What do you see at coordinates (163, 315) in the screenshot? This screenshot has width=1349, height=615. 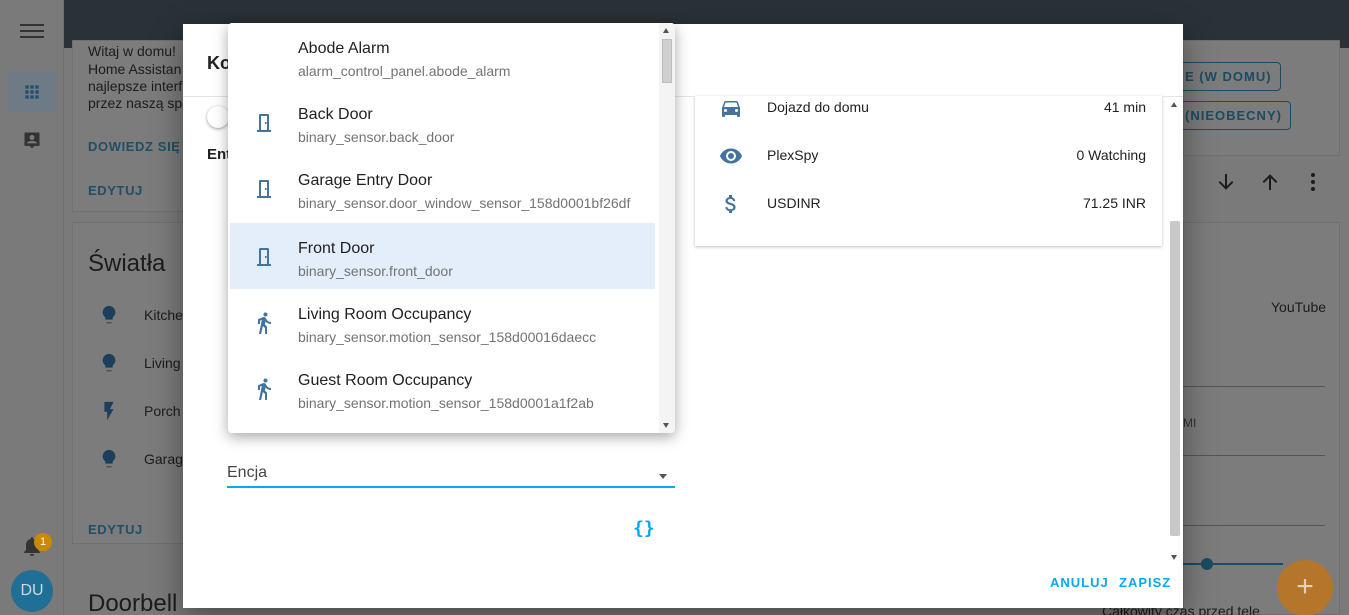 I see `light-name: Kitche` at bounding box center [163, 315].